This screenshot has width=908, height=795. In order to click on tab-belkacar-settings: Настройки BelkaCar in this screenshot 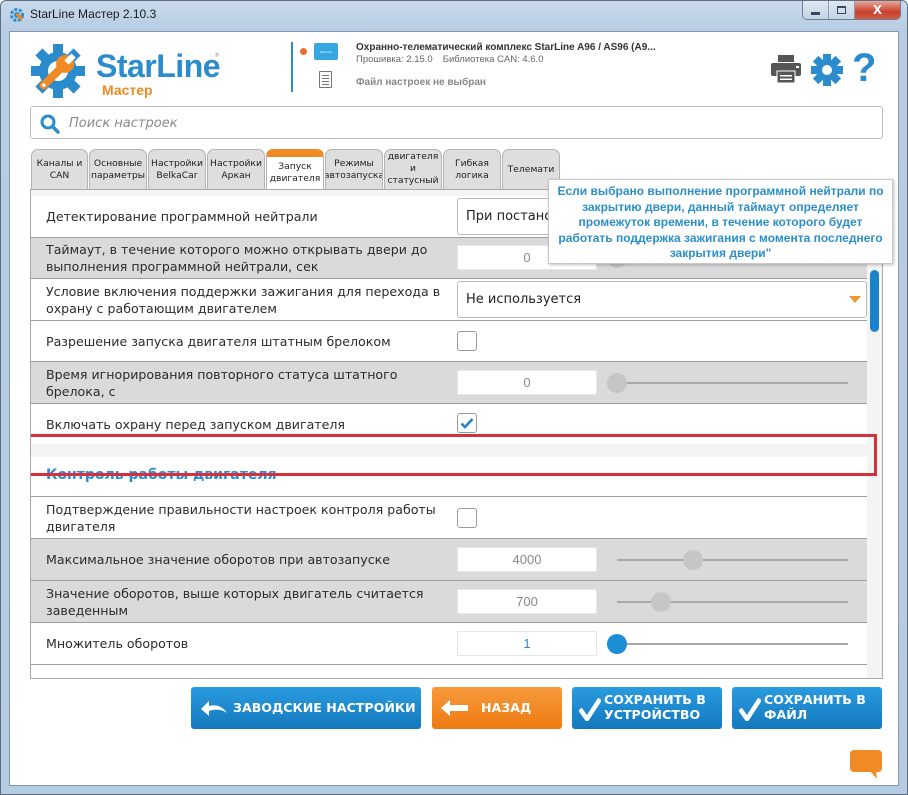, I will do `click(177, 169)`.